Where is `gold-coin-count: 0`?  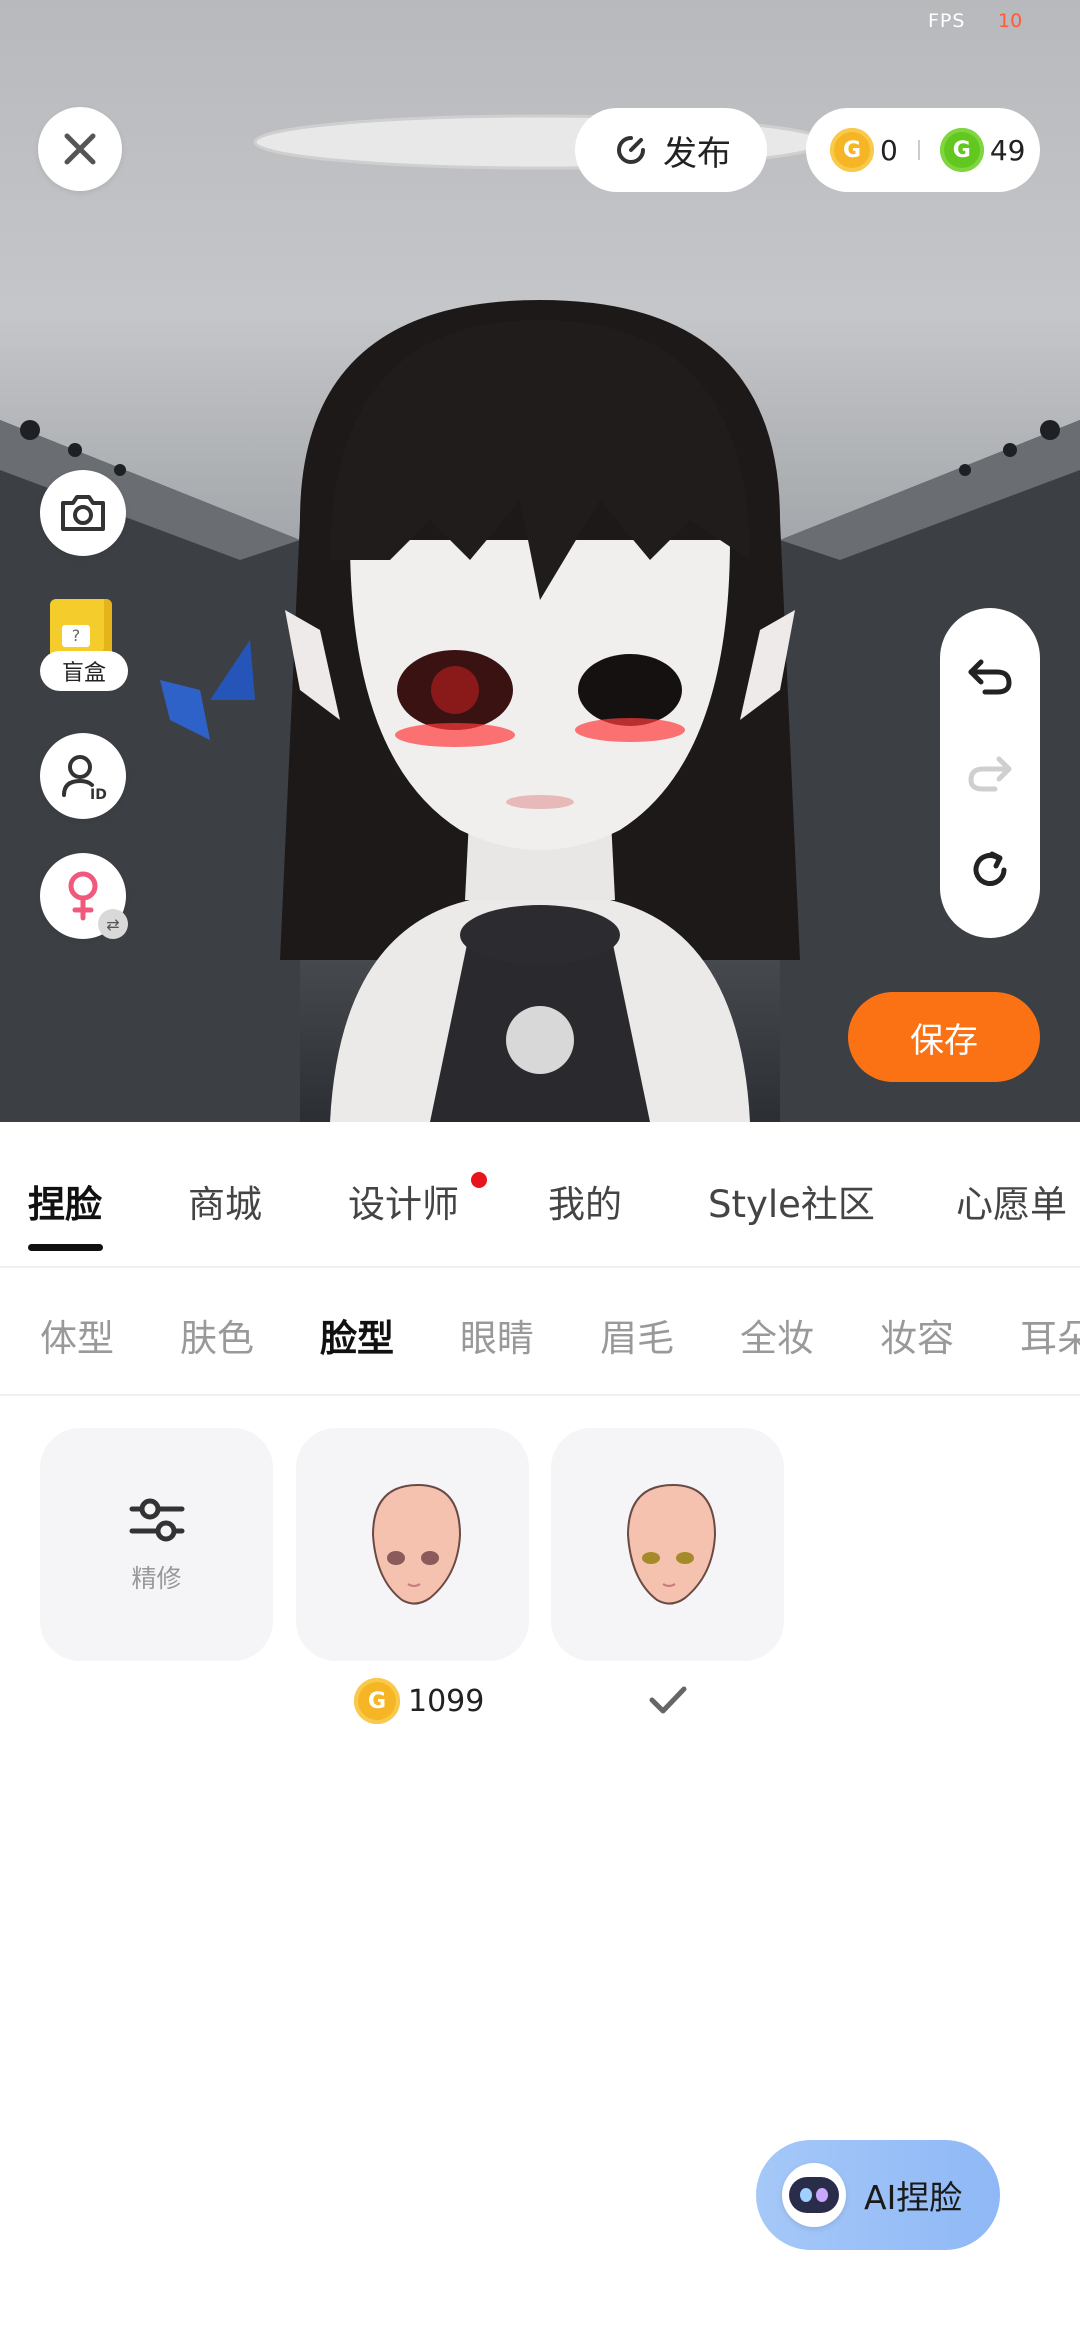 gold-coin-count: 0 is located at coordinates (889, 150).